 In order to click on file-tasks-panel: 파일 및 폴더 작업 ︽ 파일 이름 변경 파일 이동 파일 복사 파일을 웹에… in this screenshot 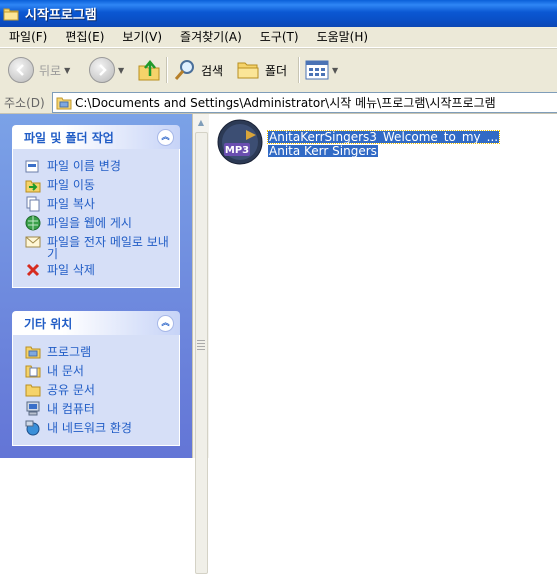, I will do `click(96, 206)`.